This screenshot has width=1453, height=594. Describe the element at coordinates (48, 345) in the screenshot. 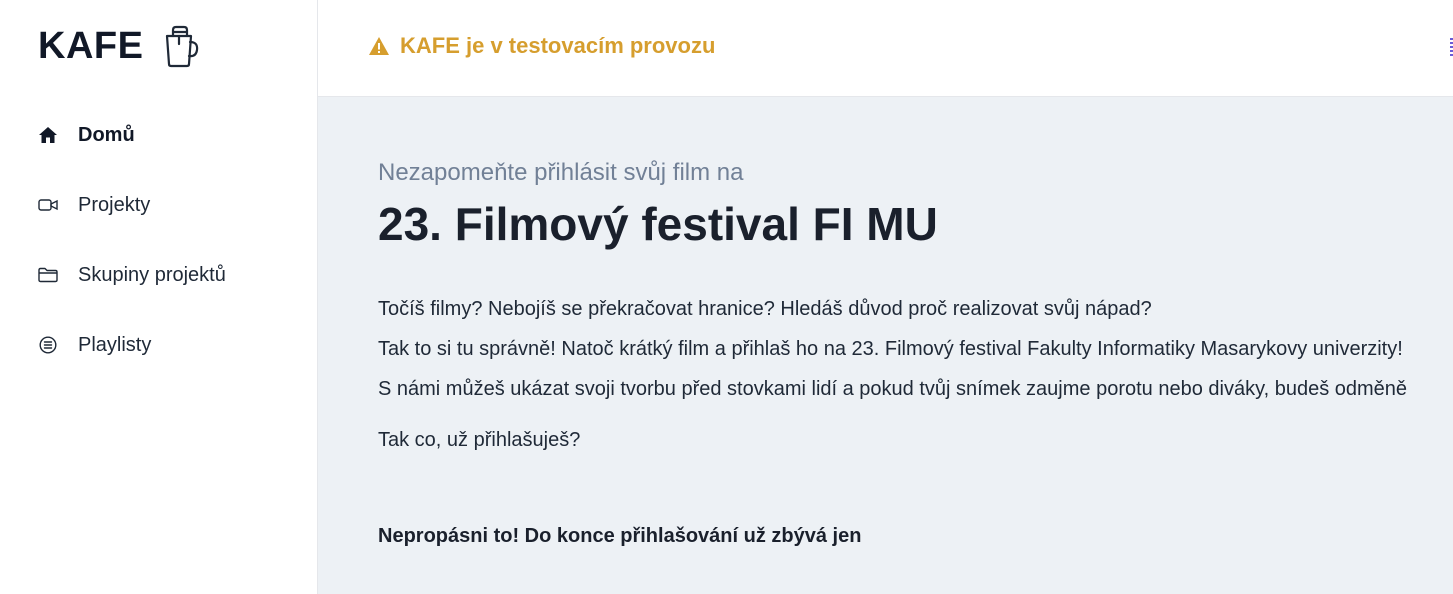

I see `playlist-icon` at that location.